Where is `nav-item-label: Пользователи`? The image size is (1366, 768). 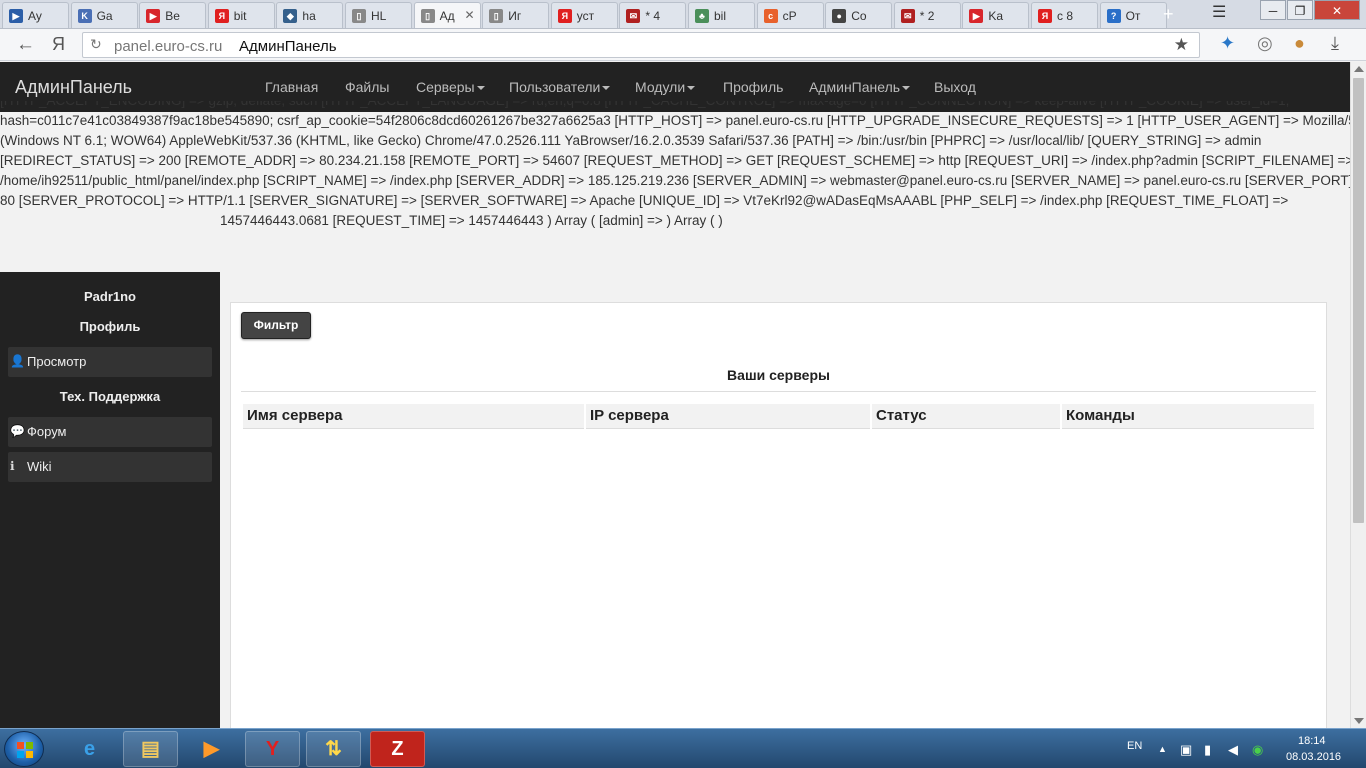 nav-item-label: Пользователи is located at coordinates (555, 87).